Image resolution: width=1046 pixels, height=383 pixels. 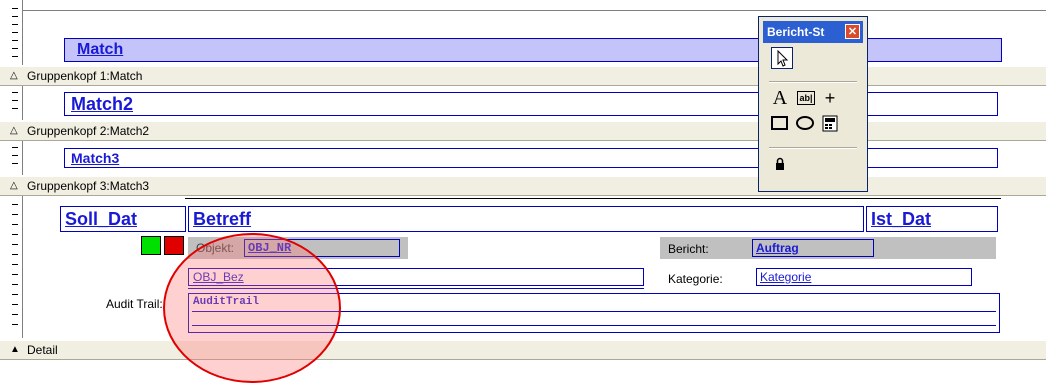 What do you see at coordinates (813, 248) in the screenshot?
I see `bericht-value-field: Auftrag` at bounding box center [813, 248].